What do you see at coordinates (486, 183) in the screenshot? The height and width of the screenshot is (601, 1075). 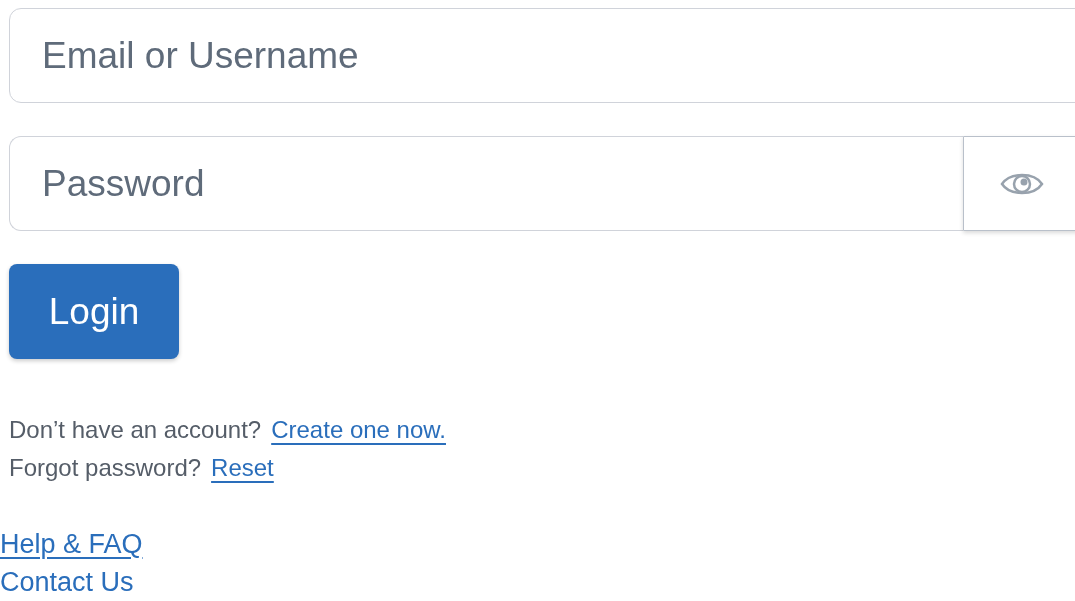 I see `password-field: Password` at bounding box center [486, 183].